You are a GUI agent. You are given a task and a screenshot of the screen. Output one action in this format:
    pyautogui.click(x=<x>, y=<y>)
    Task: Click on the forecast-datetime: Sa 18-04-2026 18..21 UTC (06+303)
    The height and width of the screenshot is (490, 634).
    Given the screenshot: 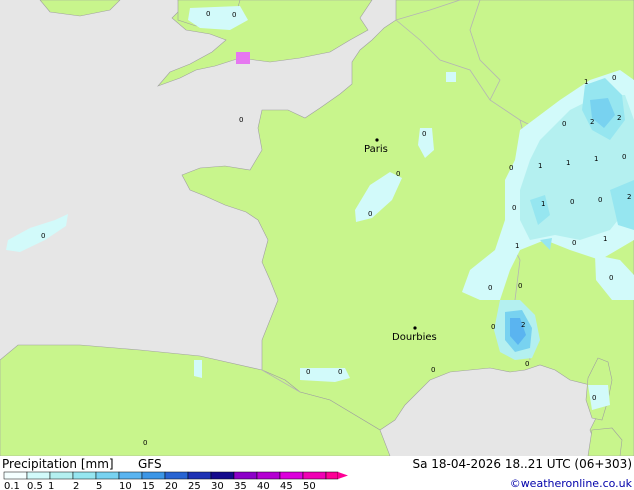 What is the action you would take?
    pyautogui.click(x=522, y=464)
    